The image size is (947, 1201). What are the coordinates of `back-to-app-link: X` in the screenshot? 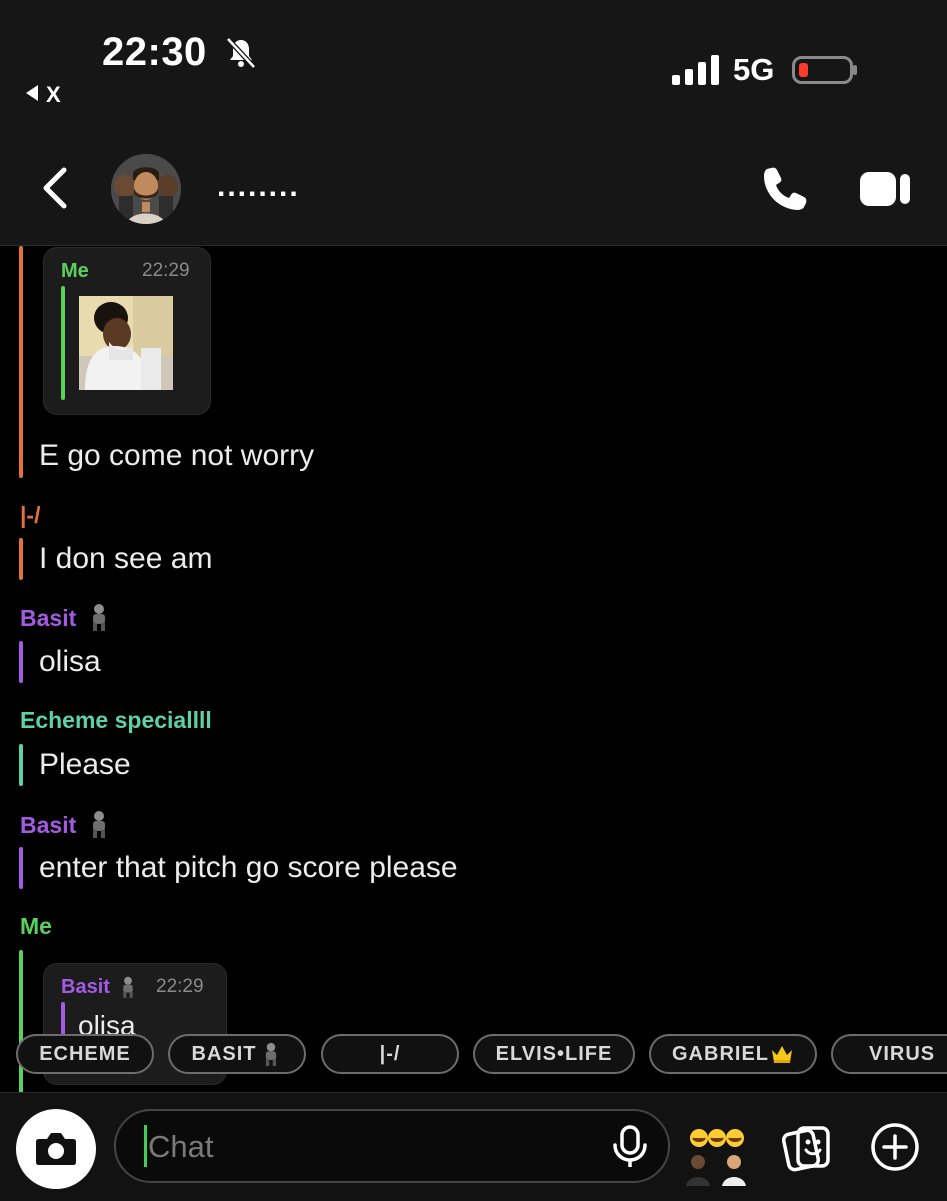 It's located at (43, 95).